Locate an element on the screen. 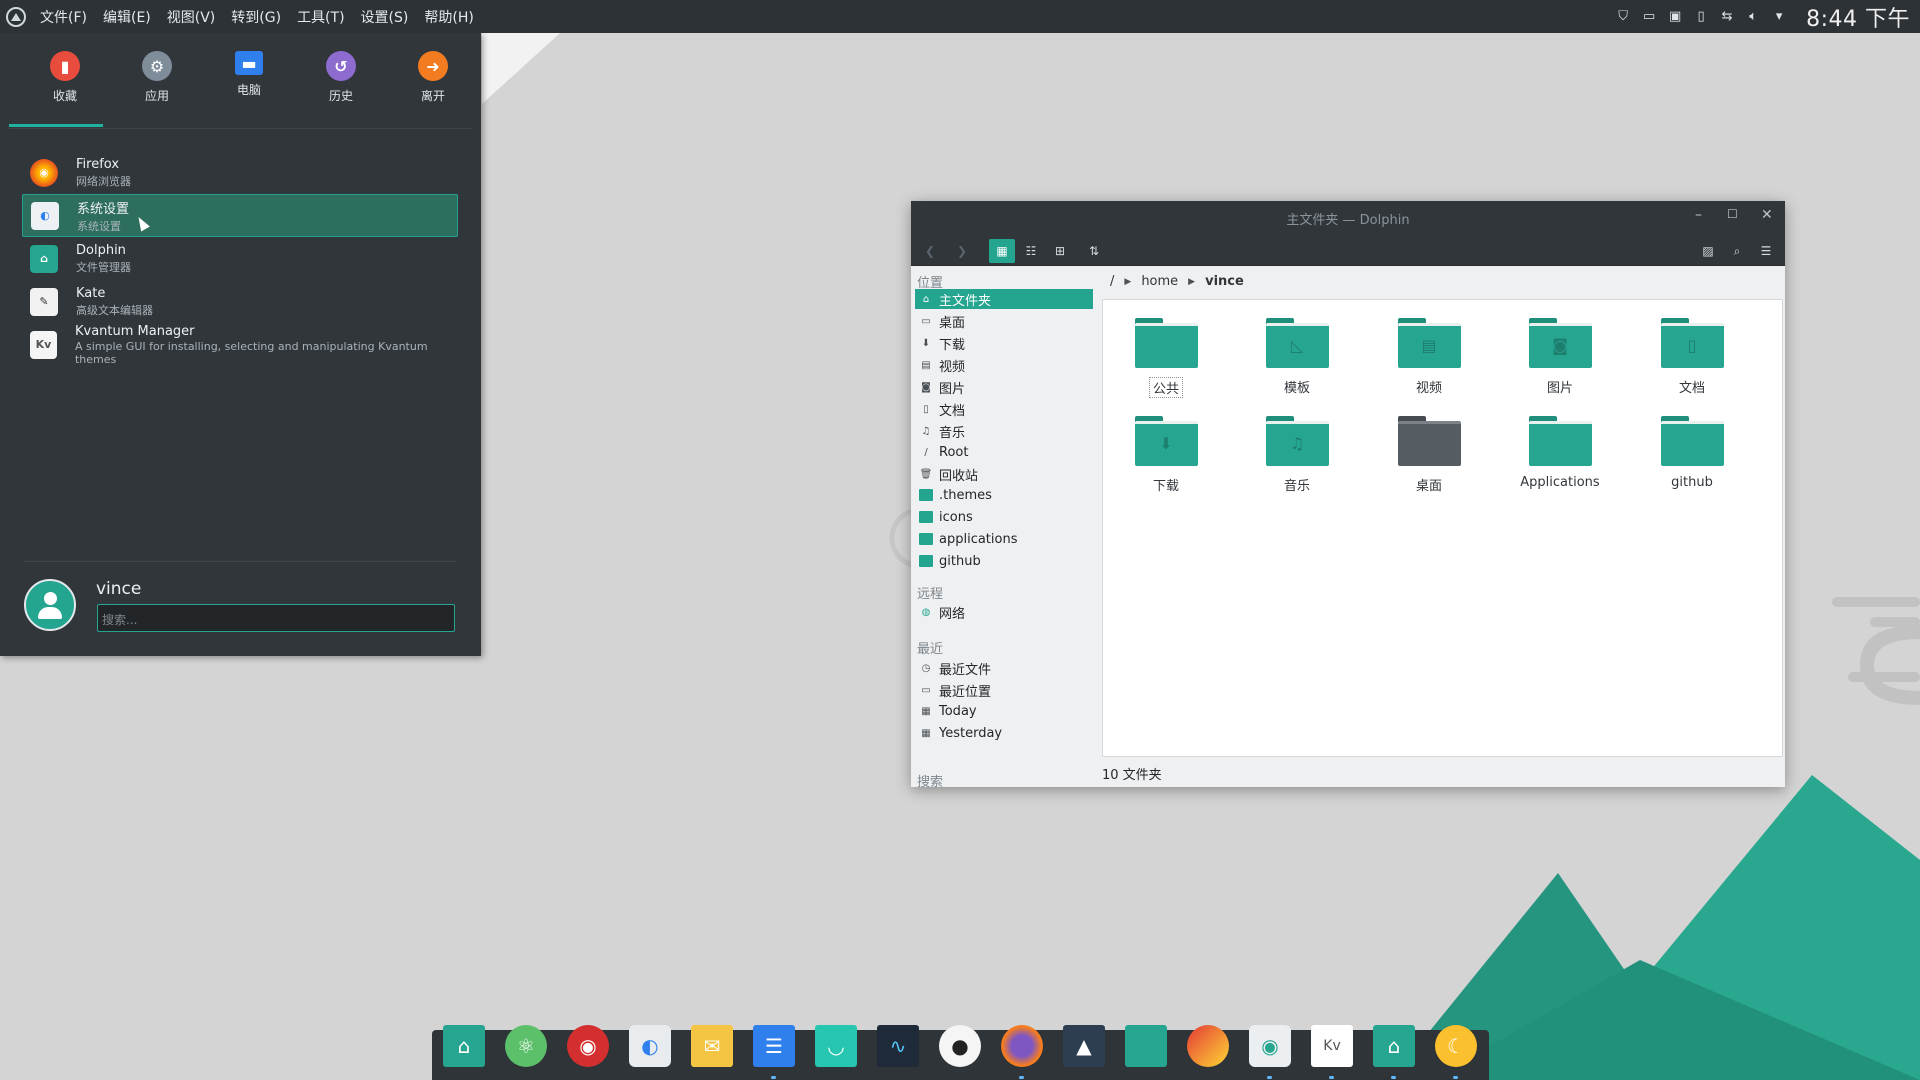 The image size is (1920, 1080). clipboard-icon: ▭ is located at coordinates (1649, 16).